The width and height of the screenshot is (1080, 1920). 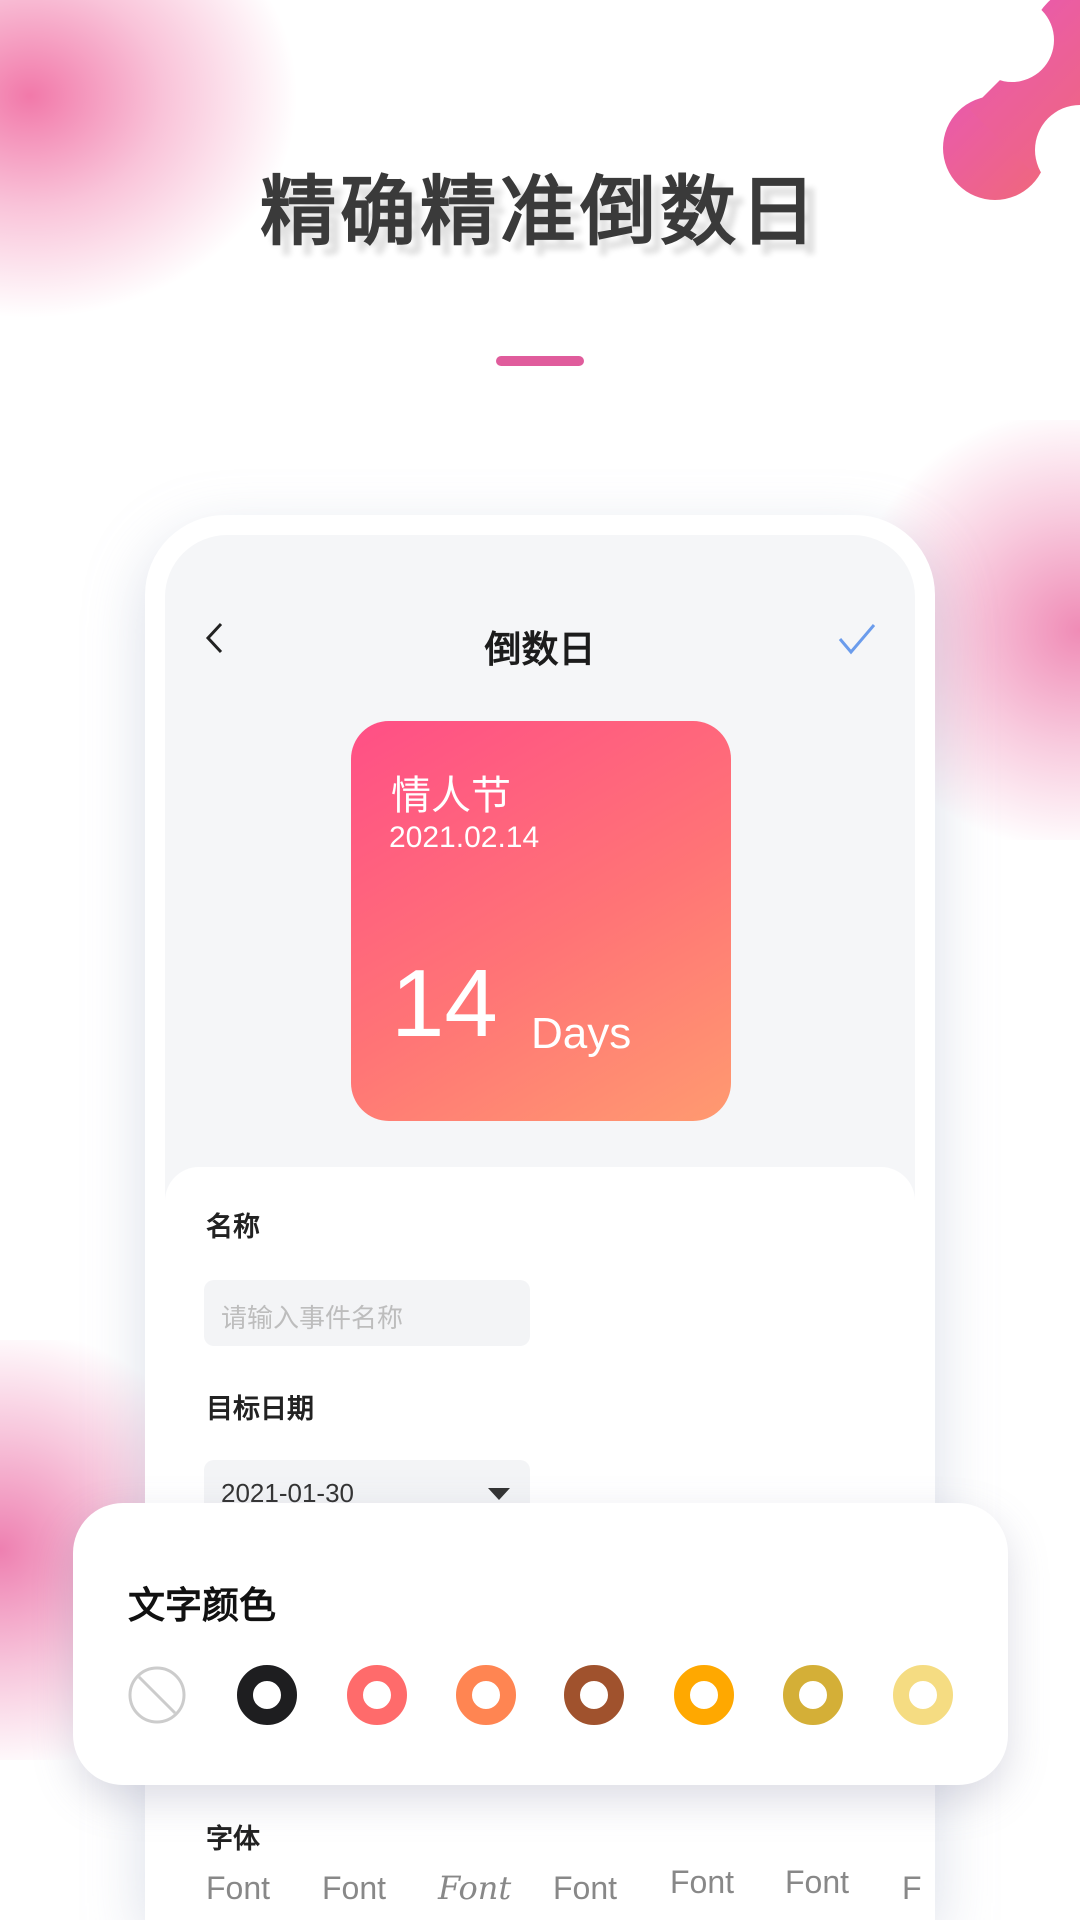 What do you see at coordinates (923, 1695) in the screenshot?
I see `color-swatch-light-yellow` at bounding box center [923, 1695].